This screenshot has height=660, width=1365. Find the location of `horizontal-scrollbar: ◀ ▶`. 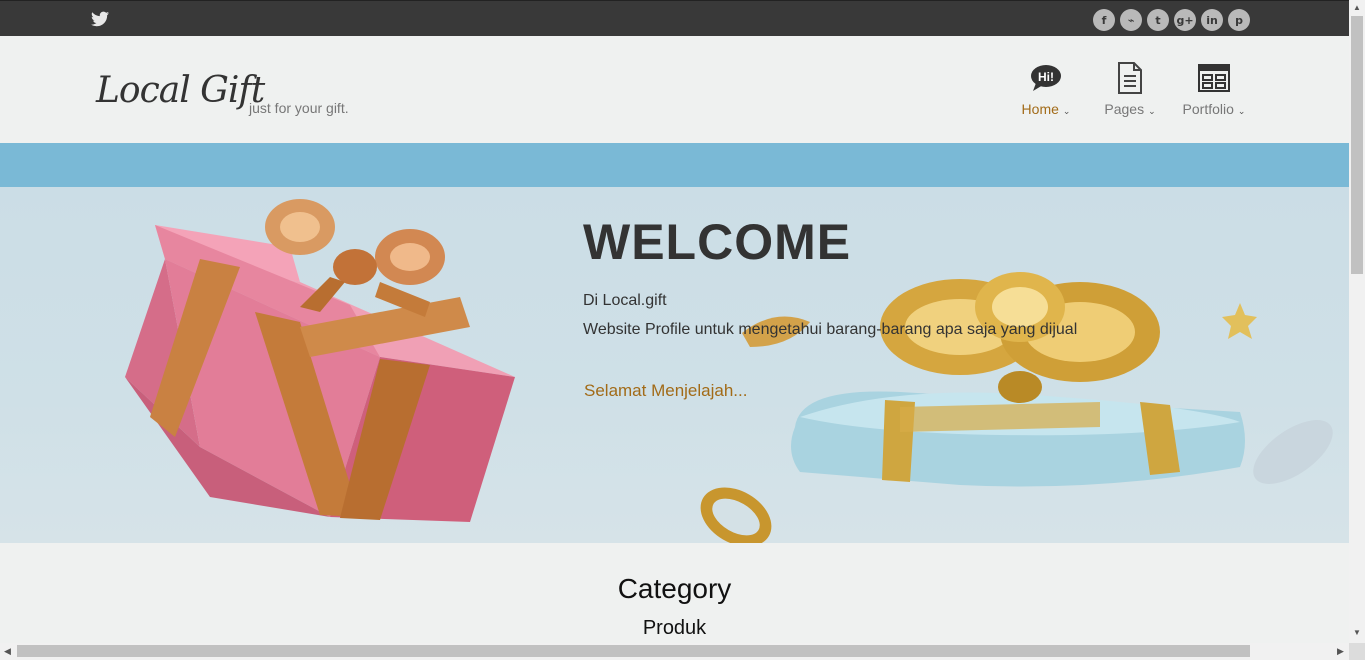

horizontal-scrollbar: ◀ ▶ is located at coordinates (674, 651).